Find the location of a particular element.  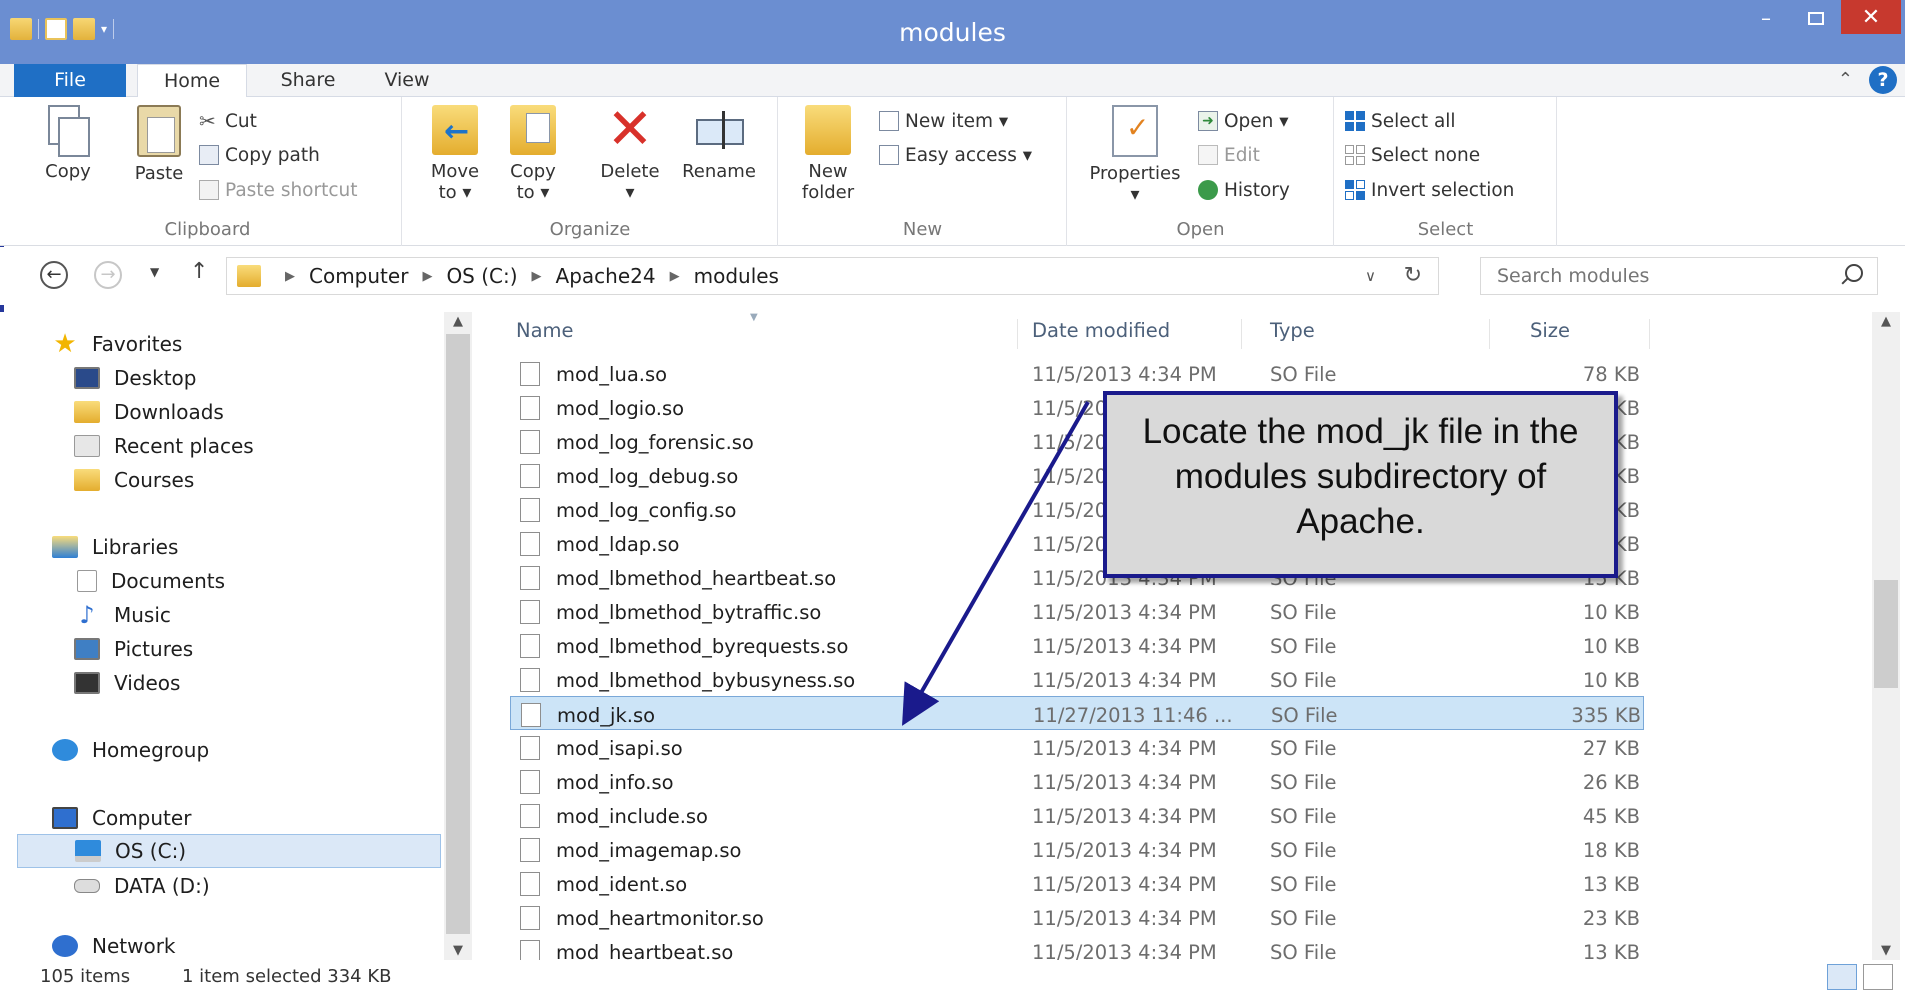

copy-to-button: Copy to ▾ is located at coordinates (533, 154).